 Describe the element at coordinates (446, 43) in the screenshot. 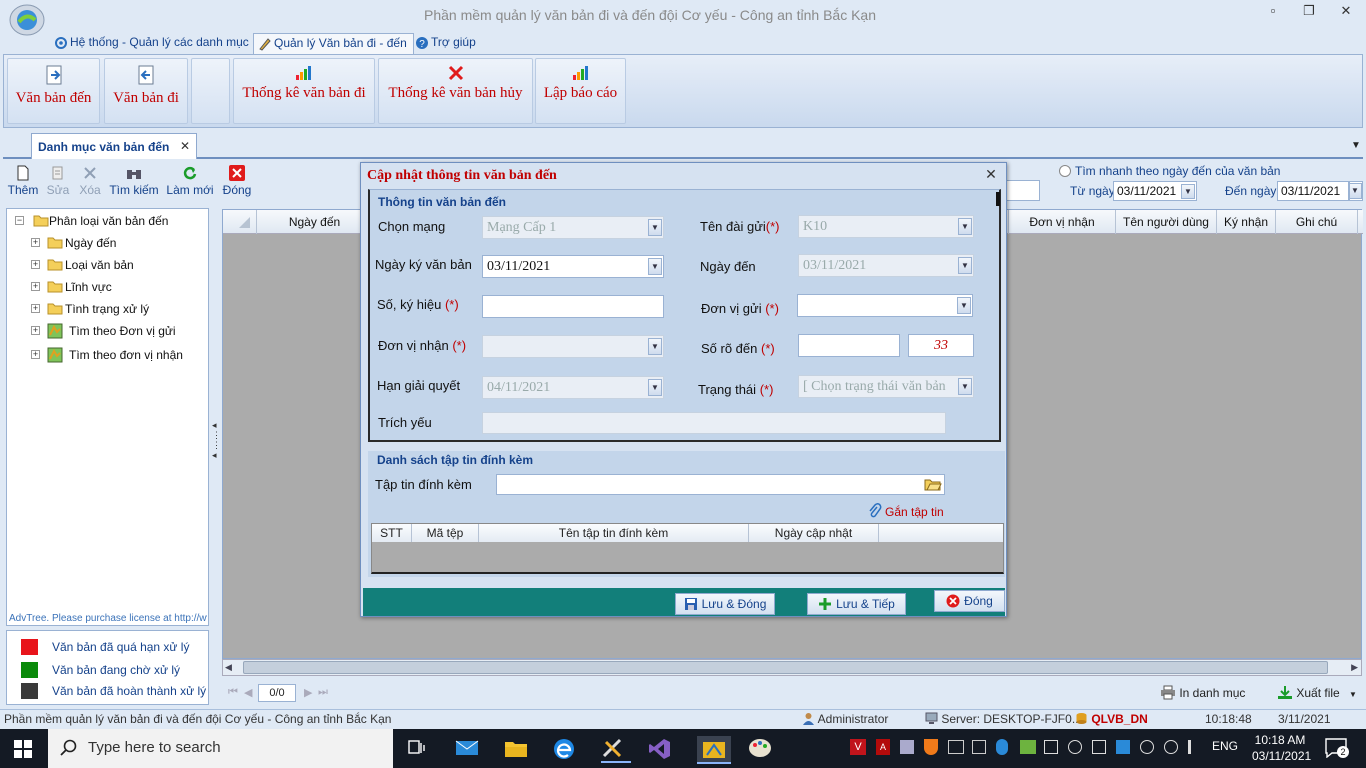

I see `tab-help: ? Trợ giúp` at that location.